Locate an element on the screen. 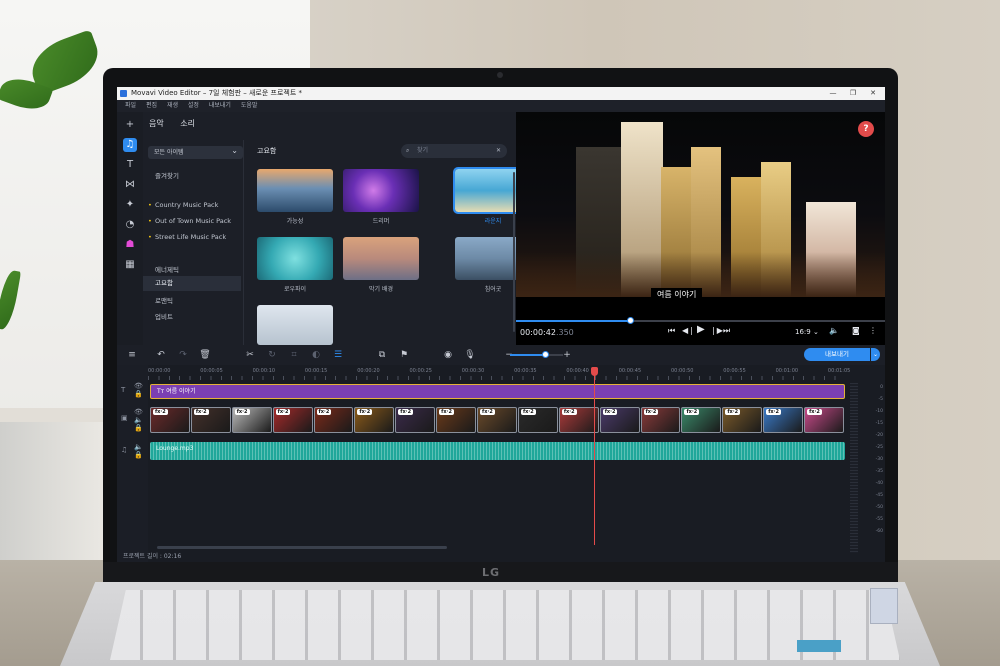 This screenshot has width=1000, height=666. category-pack: Out of Town Music Pack is located at coordinates (189, 221).